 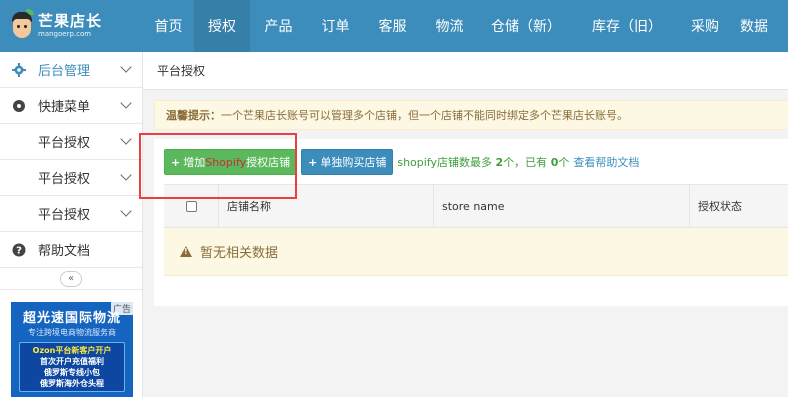 What do you see at coordinates (750, 26) in the screenshot?
I see `nav-data: 数据` at bounding box center [750, 26].